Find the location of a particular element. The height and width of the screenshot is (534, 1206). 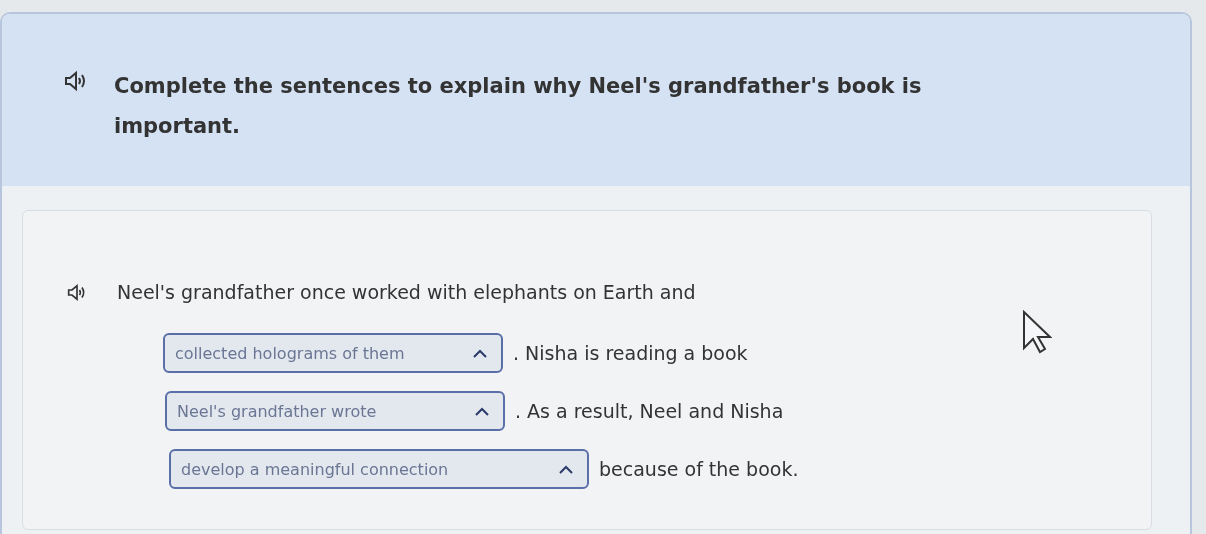

sentence-text: Neel's grandfather once worked with elephants on Earth and is located at coordinates (406, 292).